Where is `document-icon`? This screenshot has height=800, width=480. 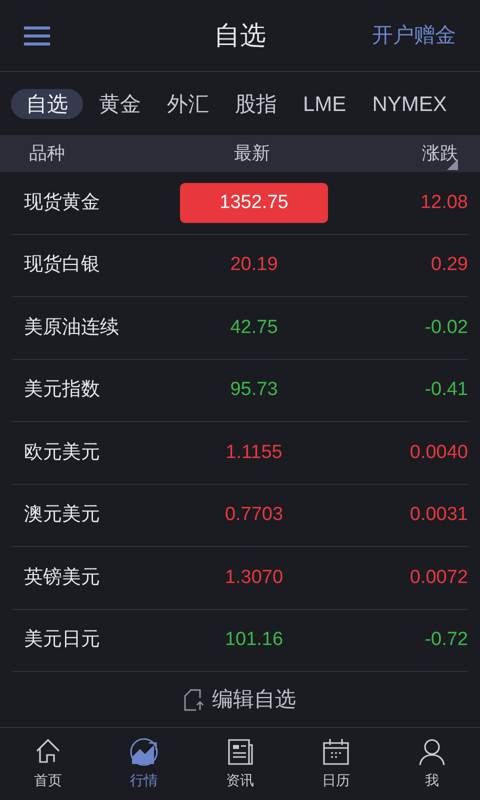
document-icon is located at coordinates (240, 752).